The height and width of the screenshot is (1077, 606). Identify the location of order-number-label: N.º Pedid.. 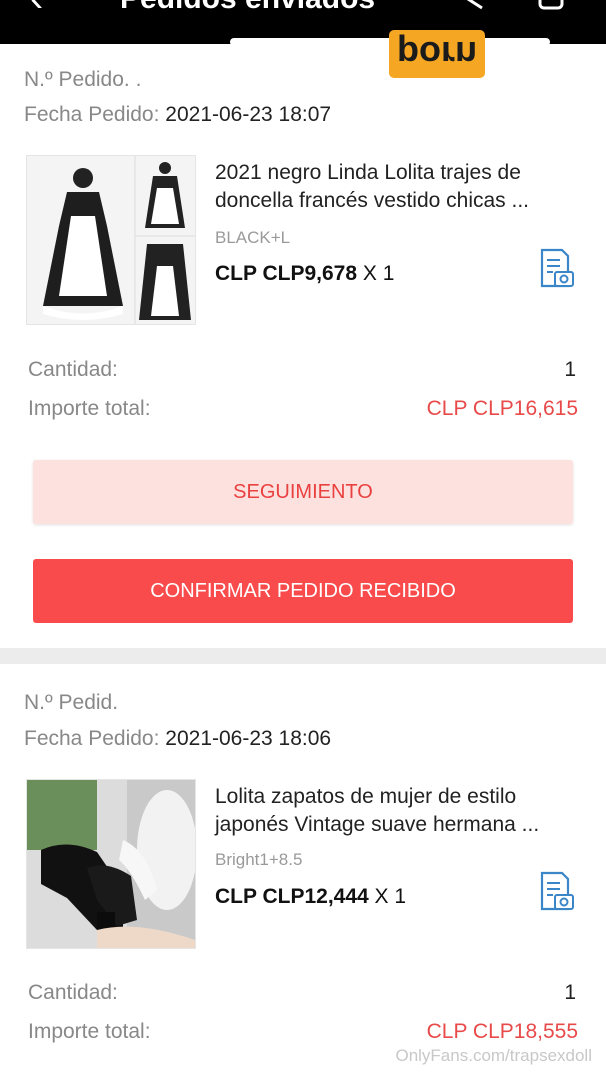
(71, 702).